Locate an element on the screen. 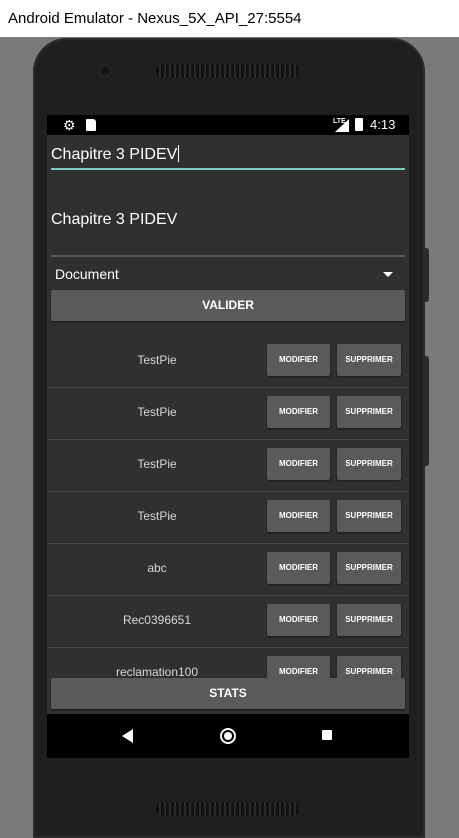 Image resolution: width=459 pixels, height=838 pixels. settings-gear-icon: ⚙ is located at coordinates (69, 125).